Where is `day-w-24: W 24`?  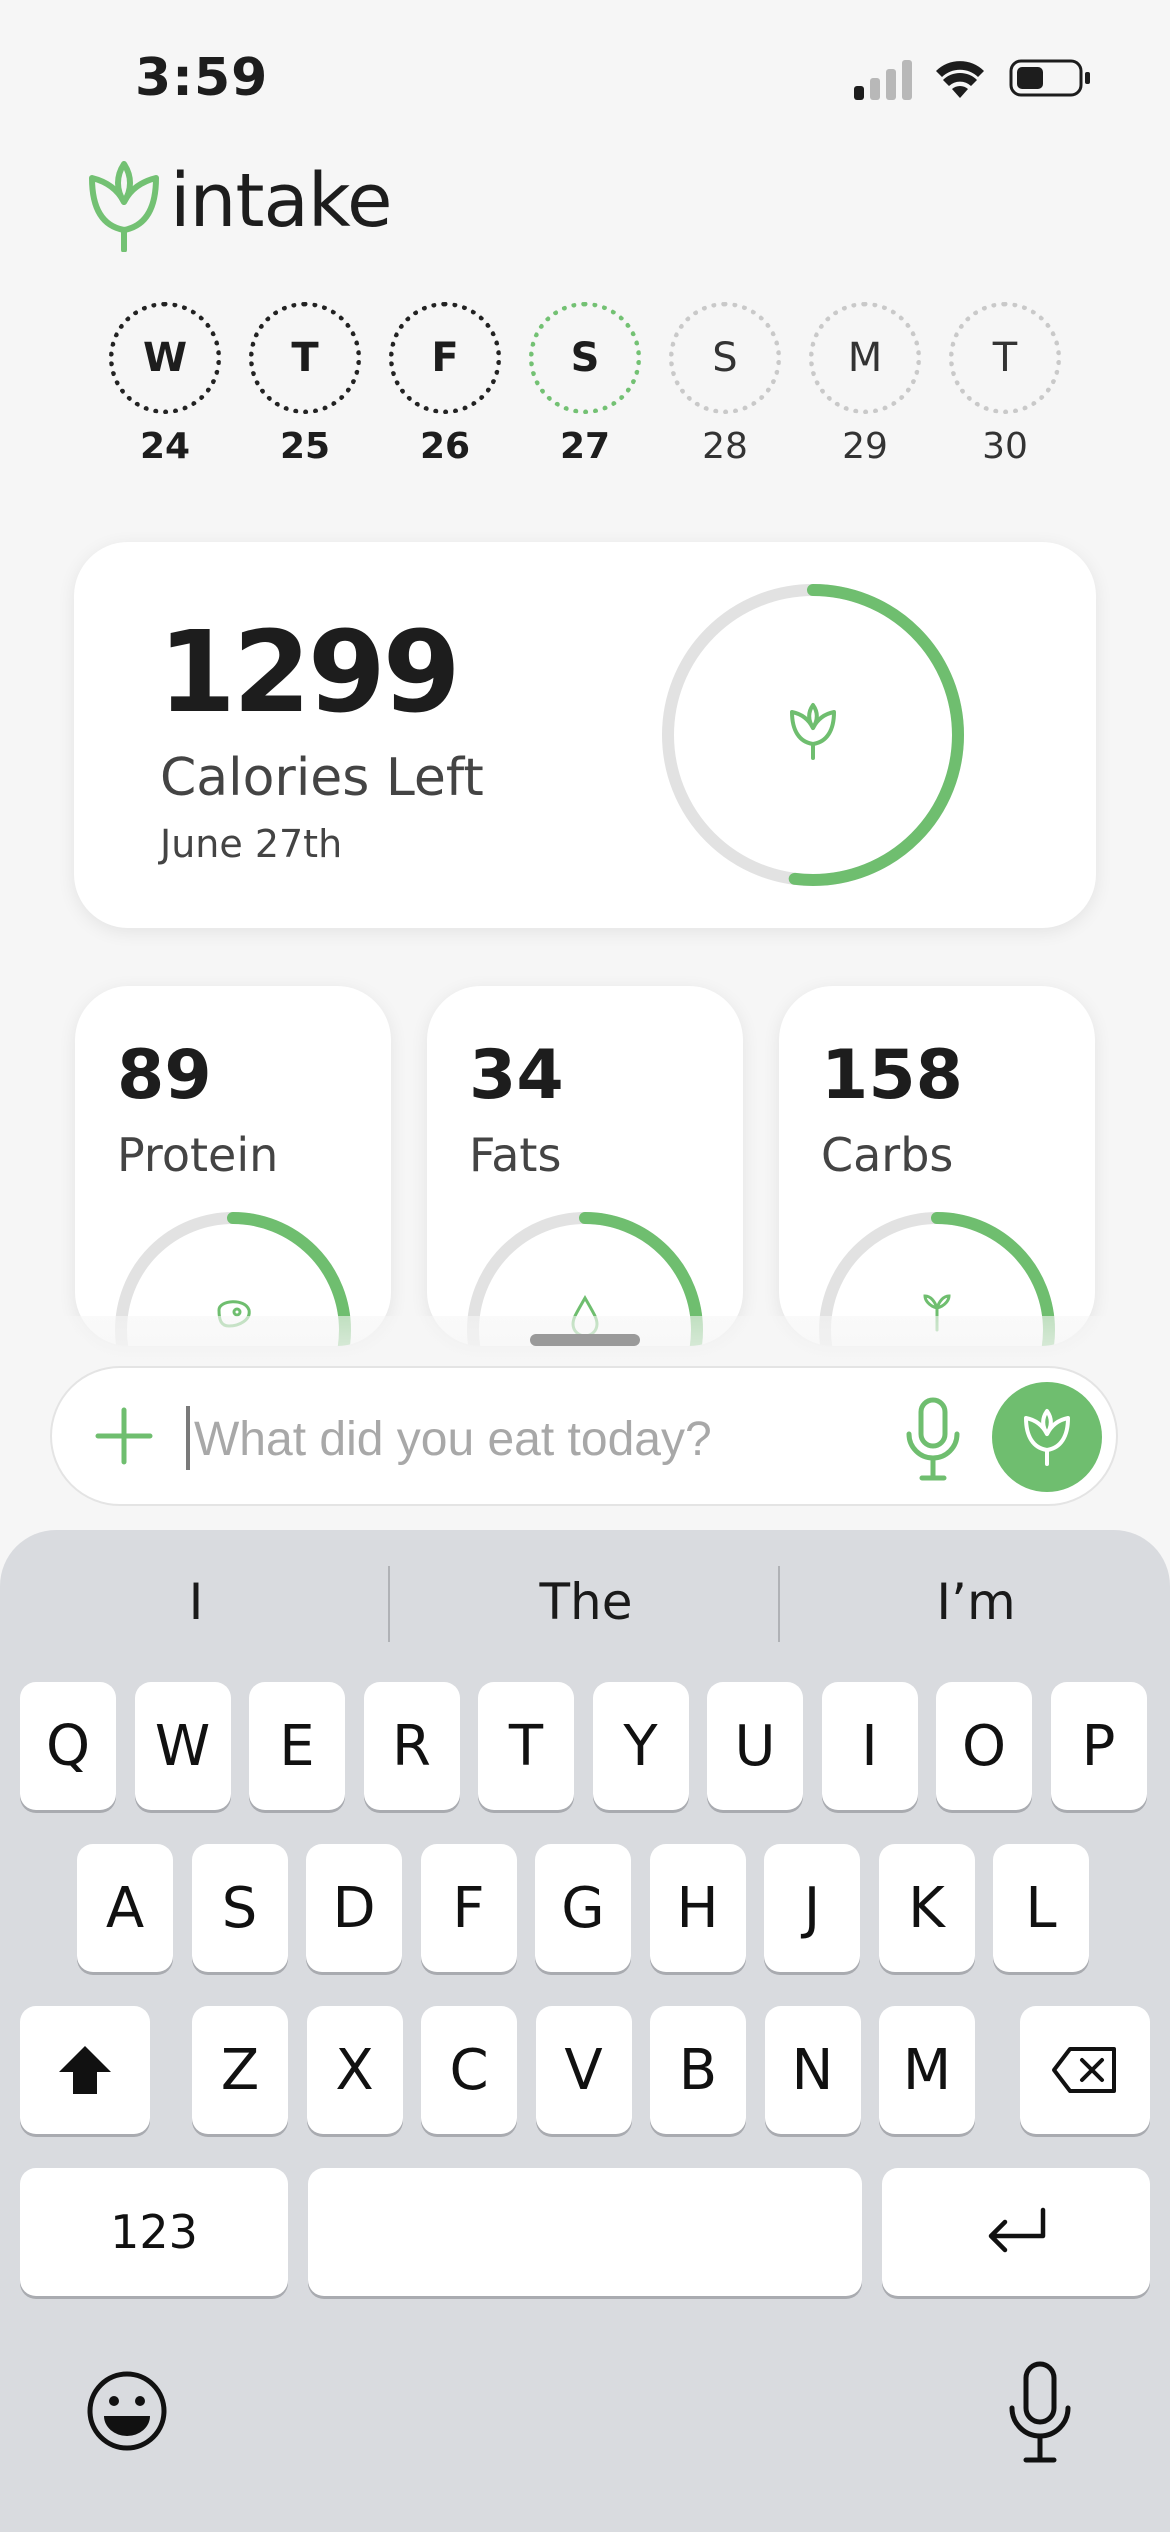
day-w-24: W 24 is located at coordinates (165, 384).